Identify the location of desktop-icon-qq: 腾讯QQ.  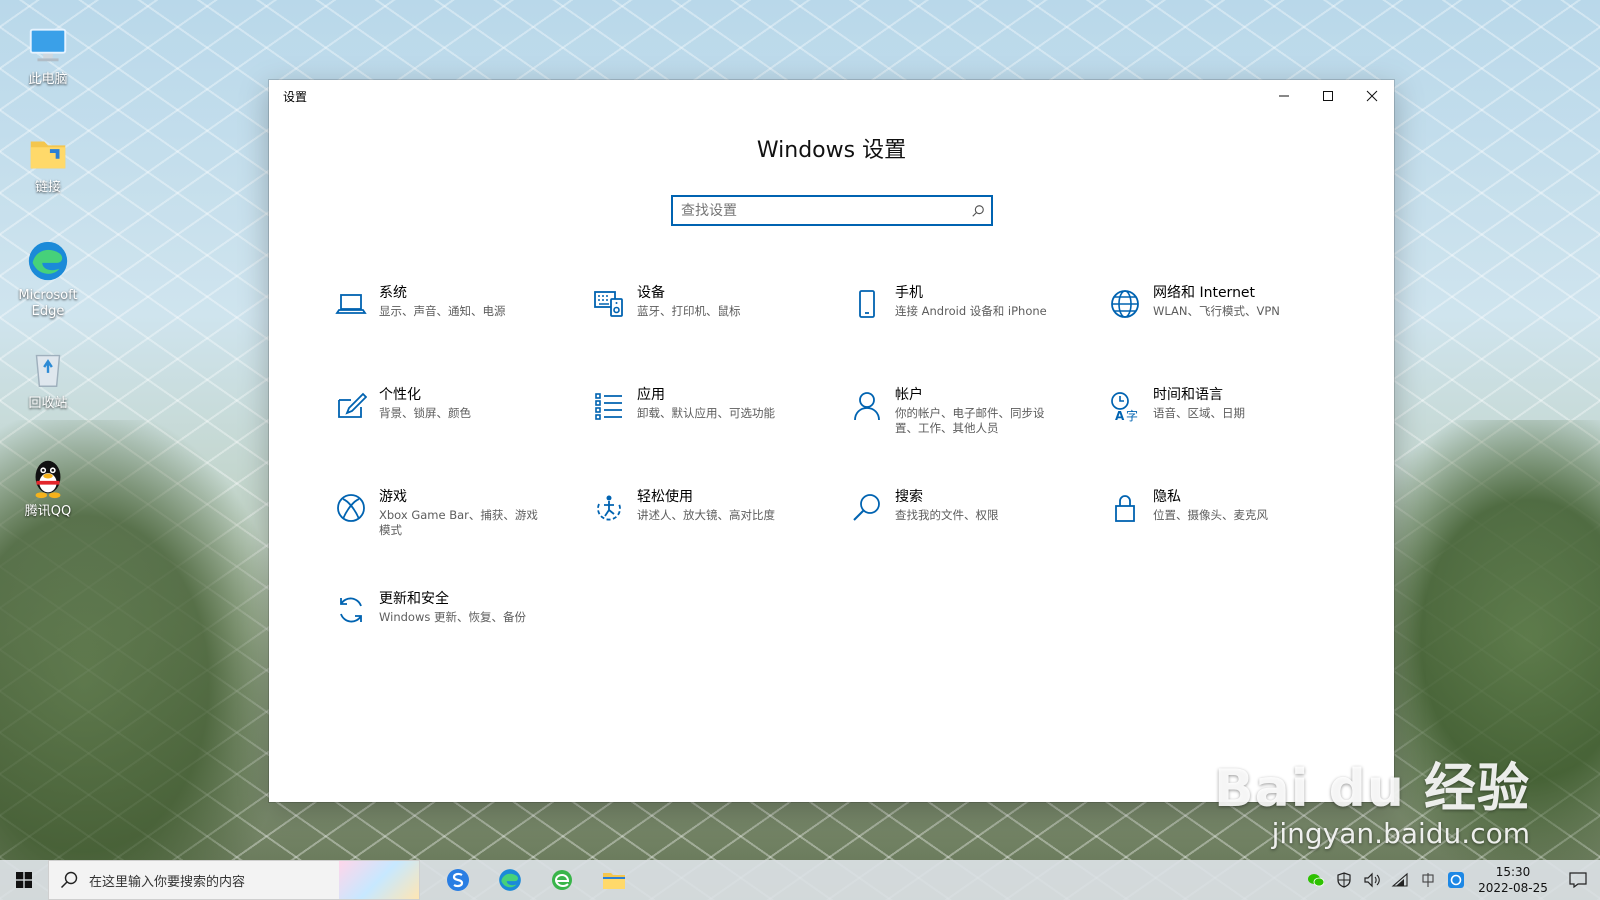
(48, 500).